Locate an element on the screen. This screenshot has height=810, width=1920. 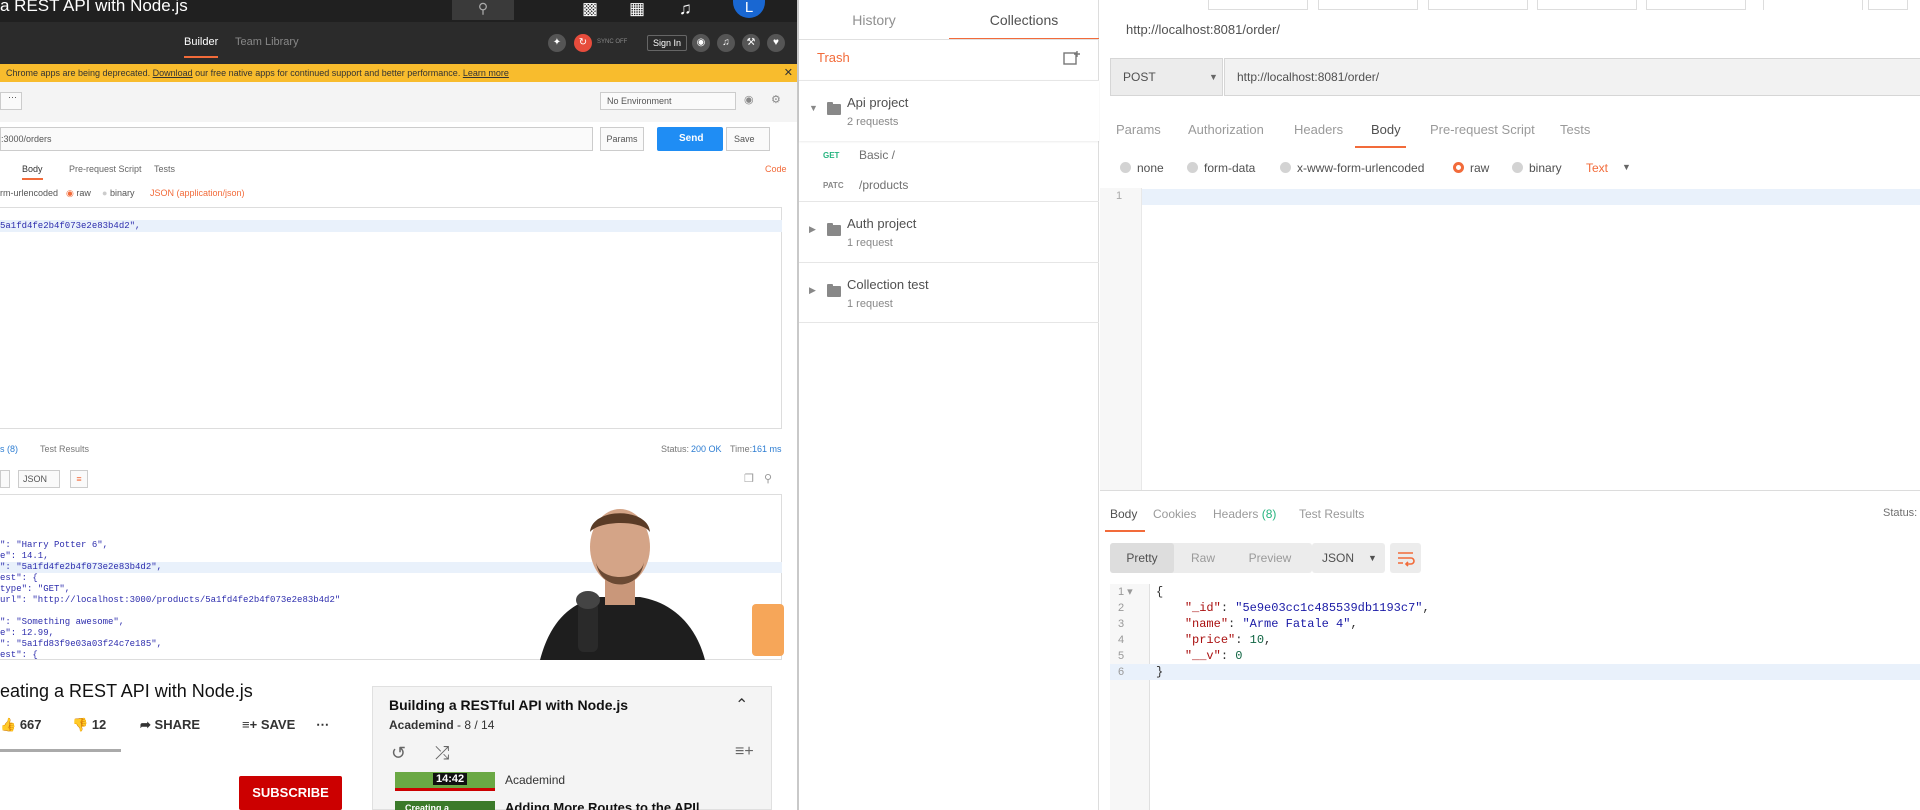
body-mode-label: form-data is located at coordinates (1230, 168).